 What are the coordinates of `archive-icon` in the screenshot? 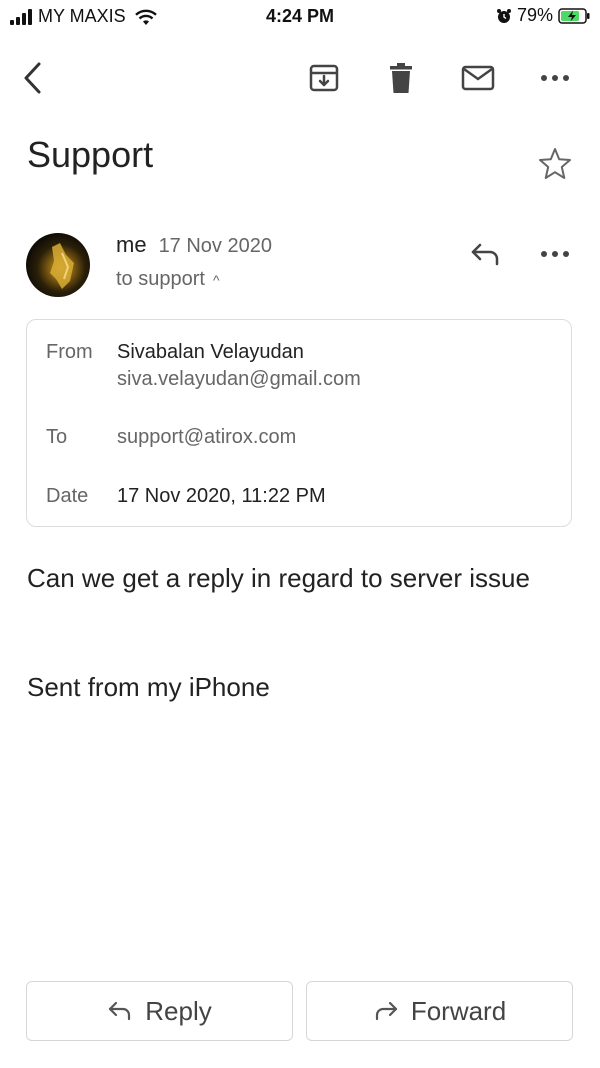 It's located at (324, 78).